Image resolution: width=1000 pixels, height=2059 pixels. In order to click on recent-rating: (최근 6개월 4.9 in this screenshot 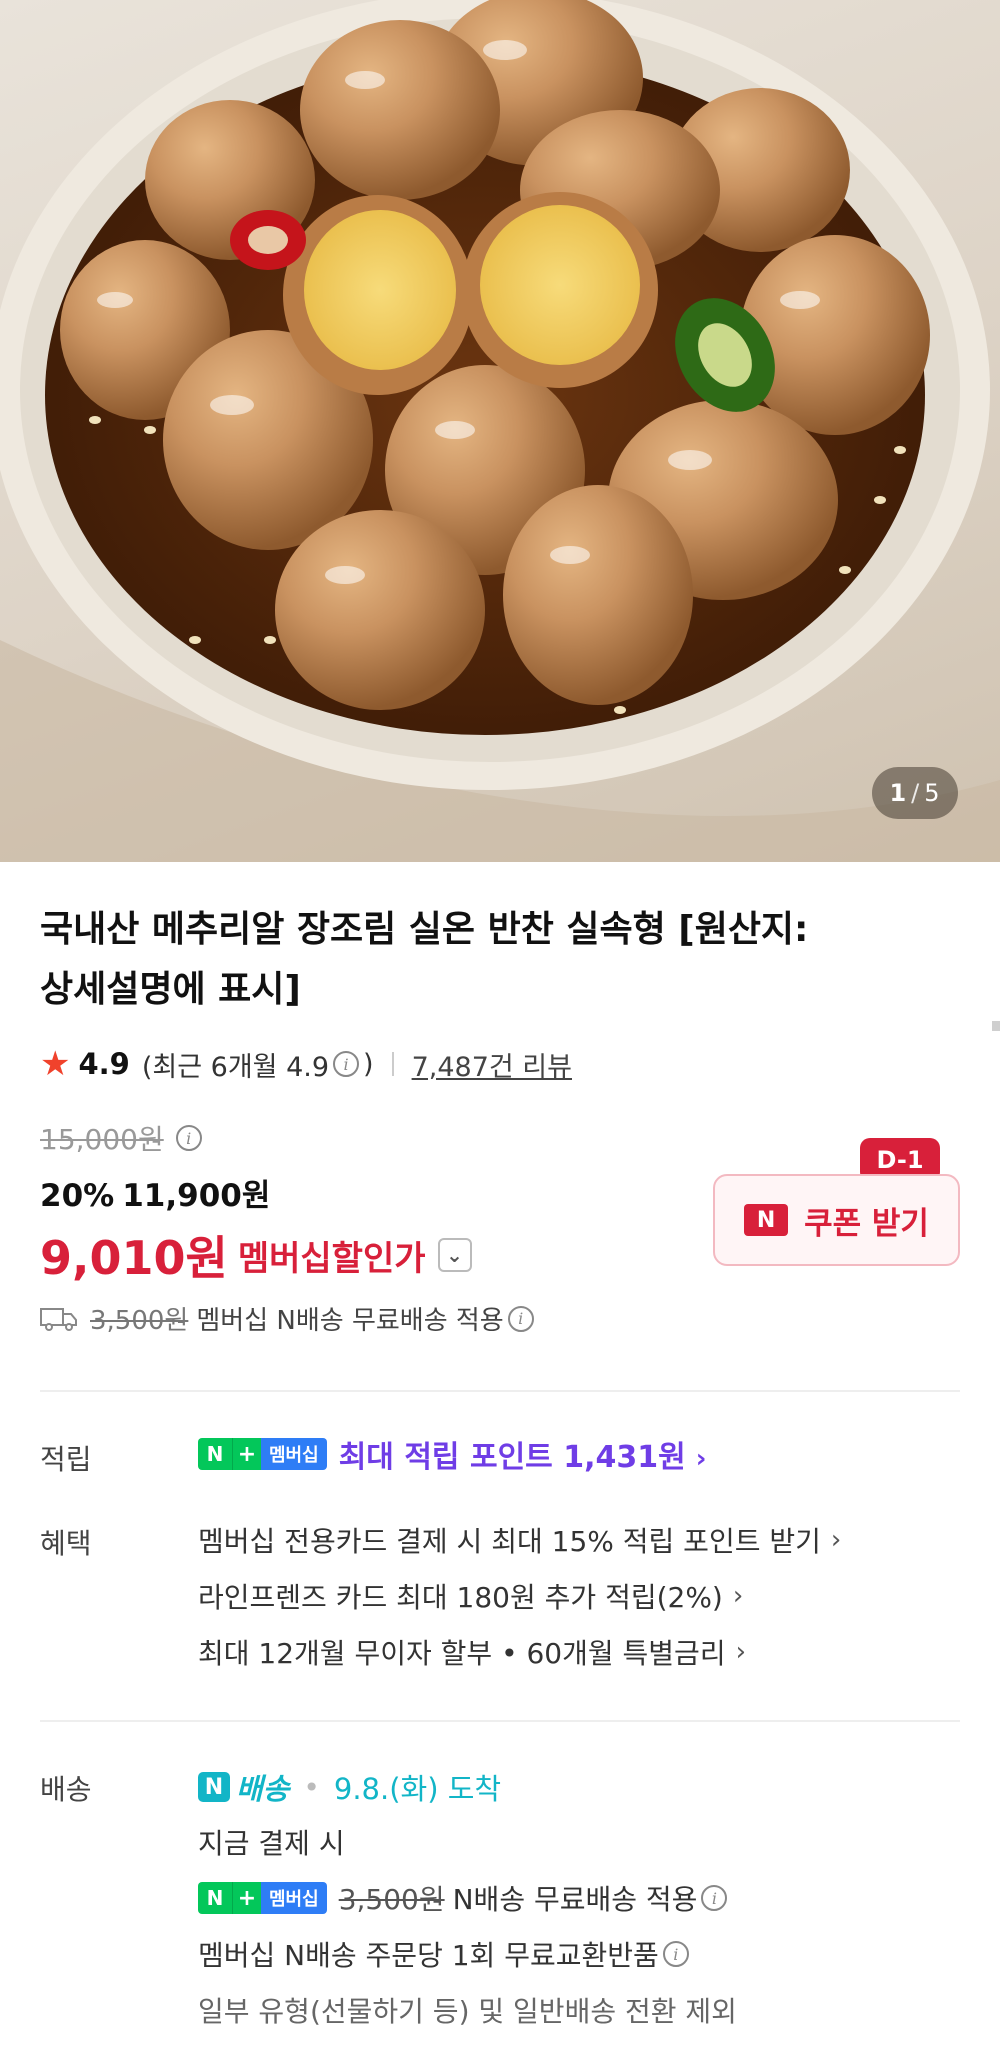, I will do `click(235, 1067)`.